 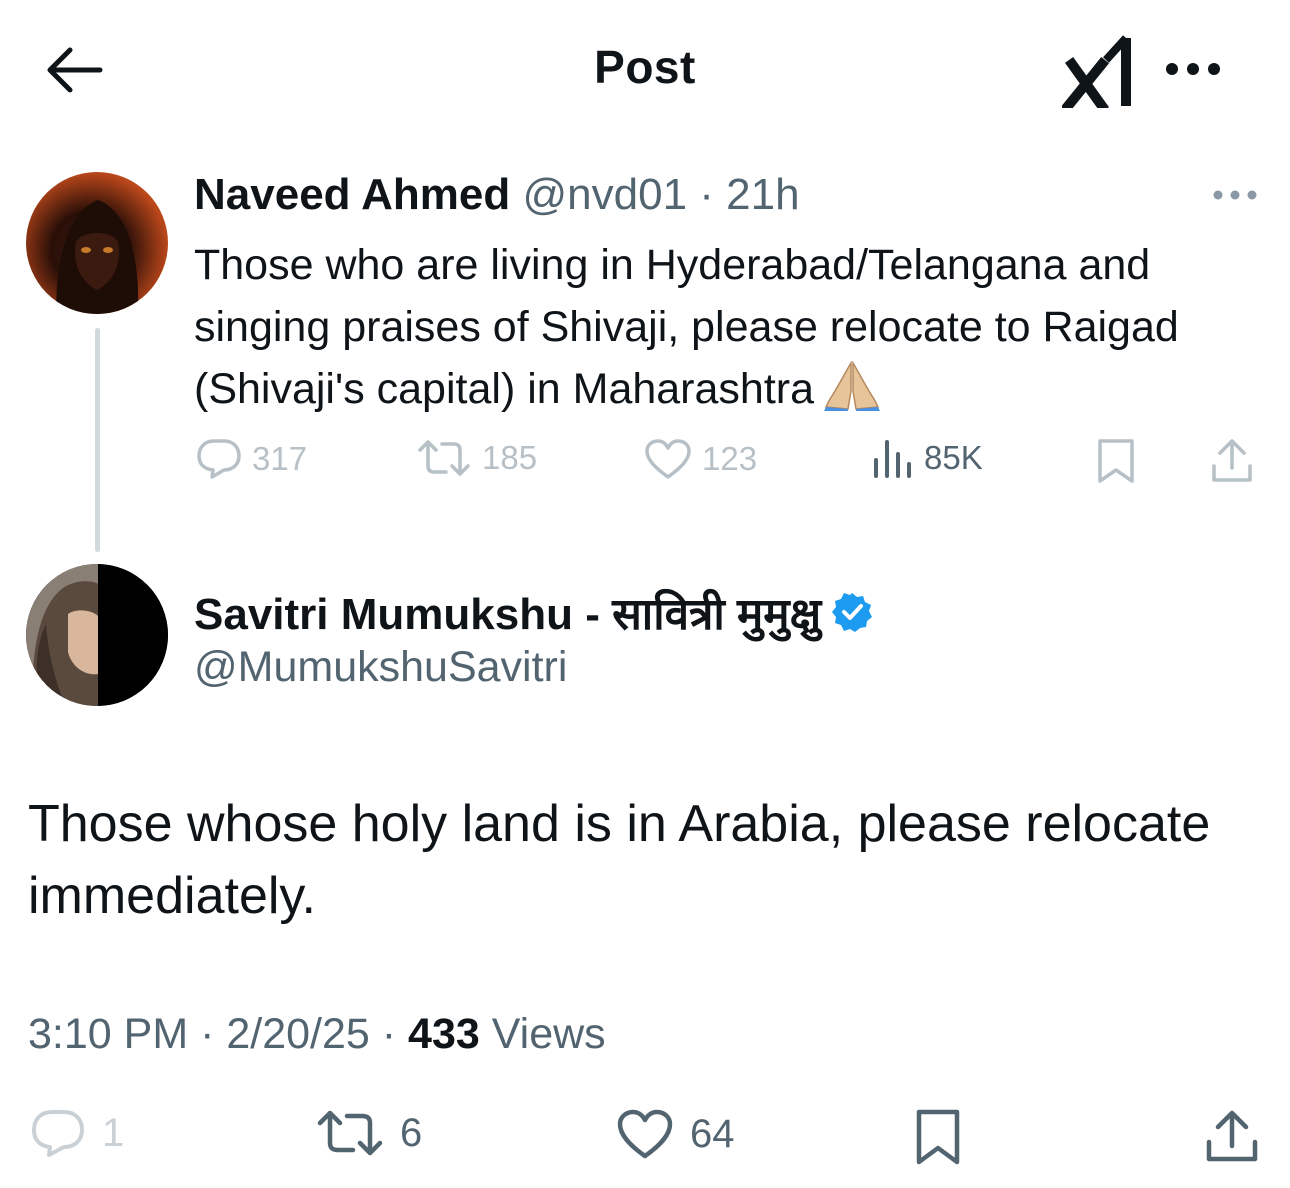 What do you see at coordinates (604, 194) in the screenshot?
I see `author-handle: @nvd01` at bounding box center [604, 194].